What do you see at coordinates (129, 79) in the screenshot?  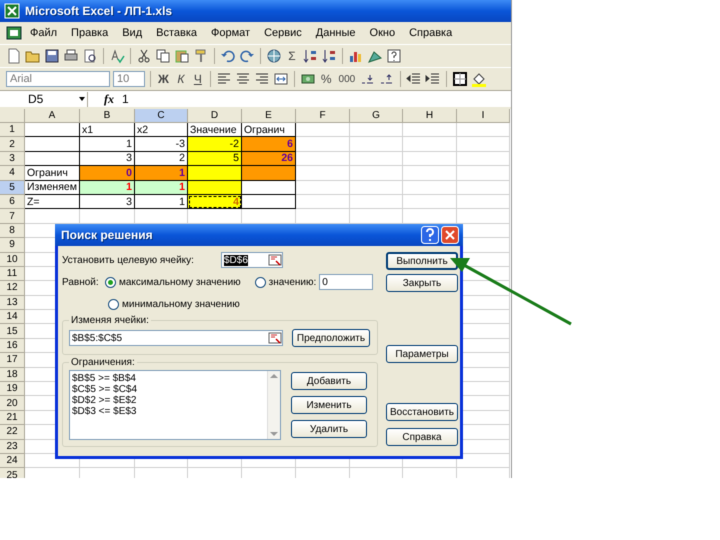 I see `font-size-field: 10` at bounding box center [129, 79].